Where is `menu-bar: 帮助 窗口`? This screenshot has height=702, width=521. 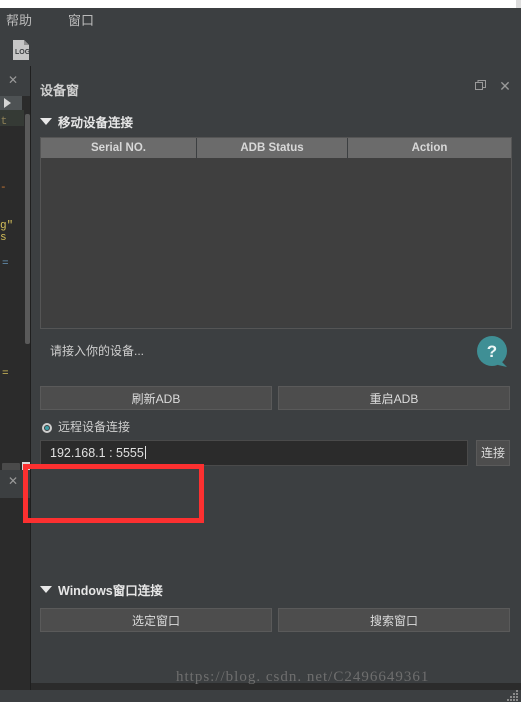 menu-bar: 帮助 窗口 is located at coordinates (260, 21).